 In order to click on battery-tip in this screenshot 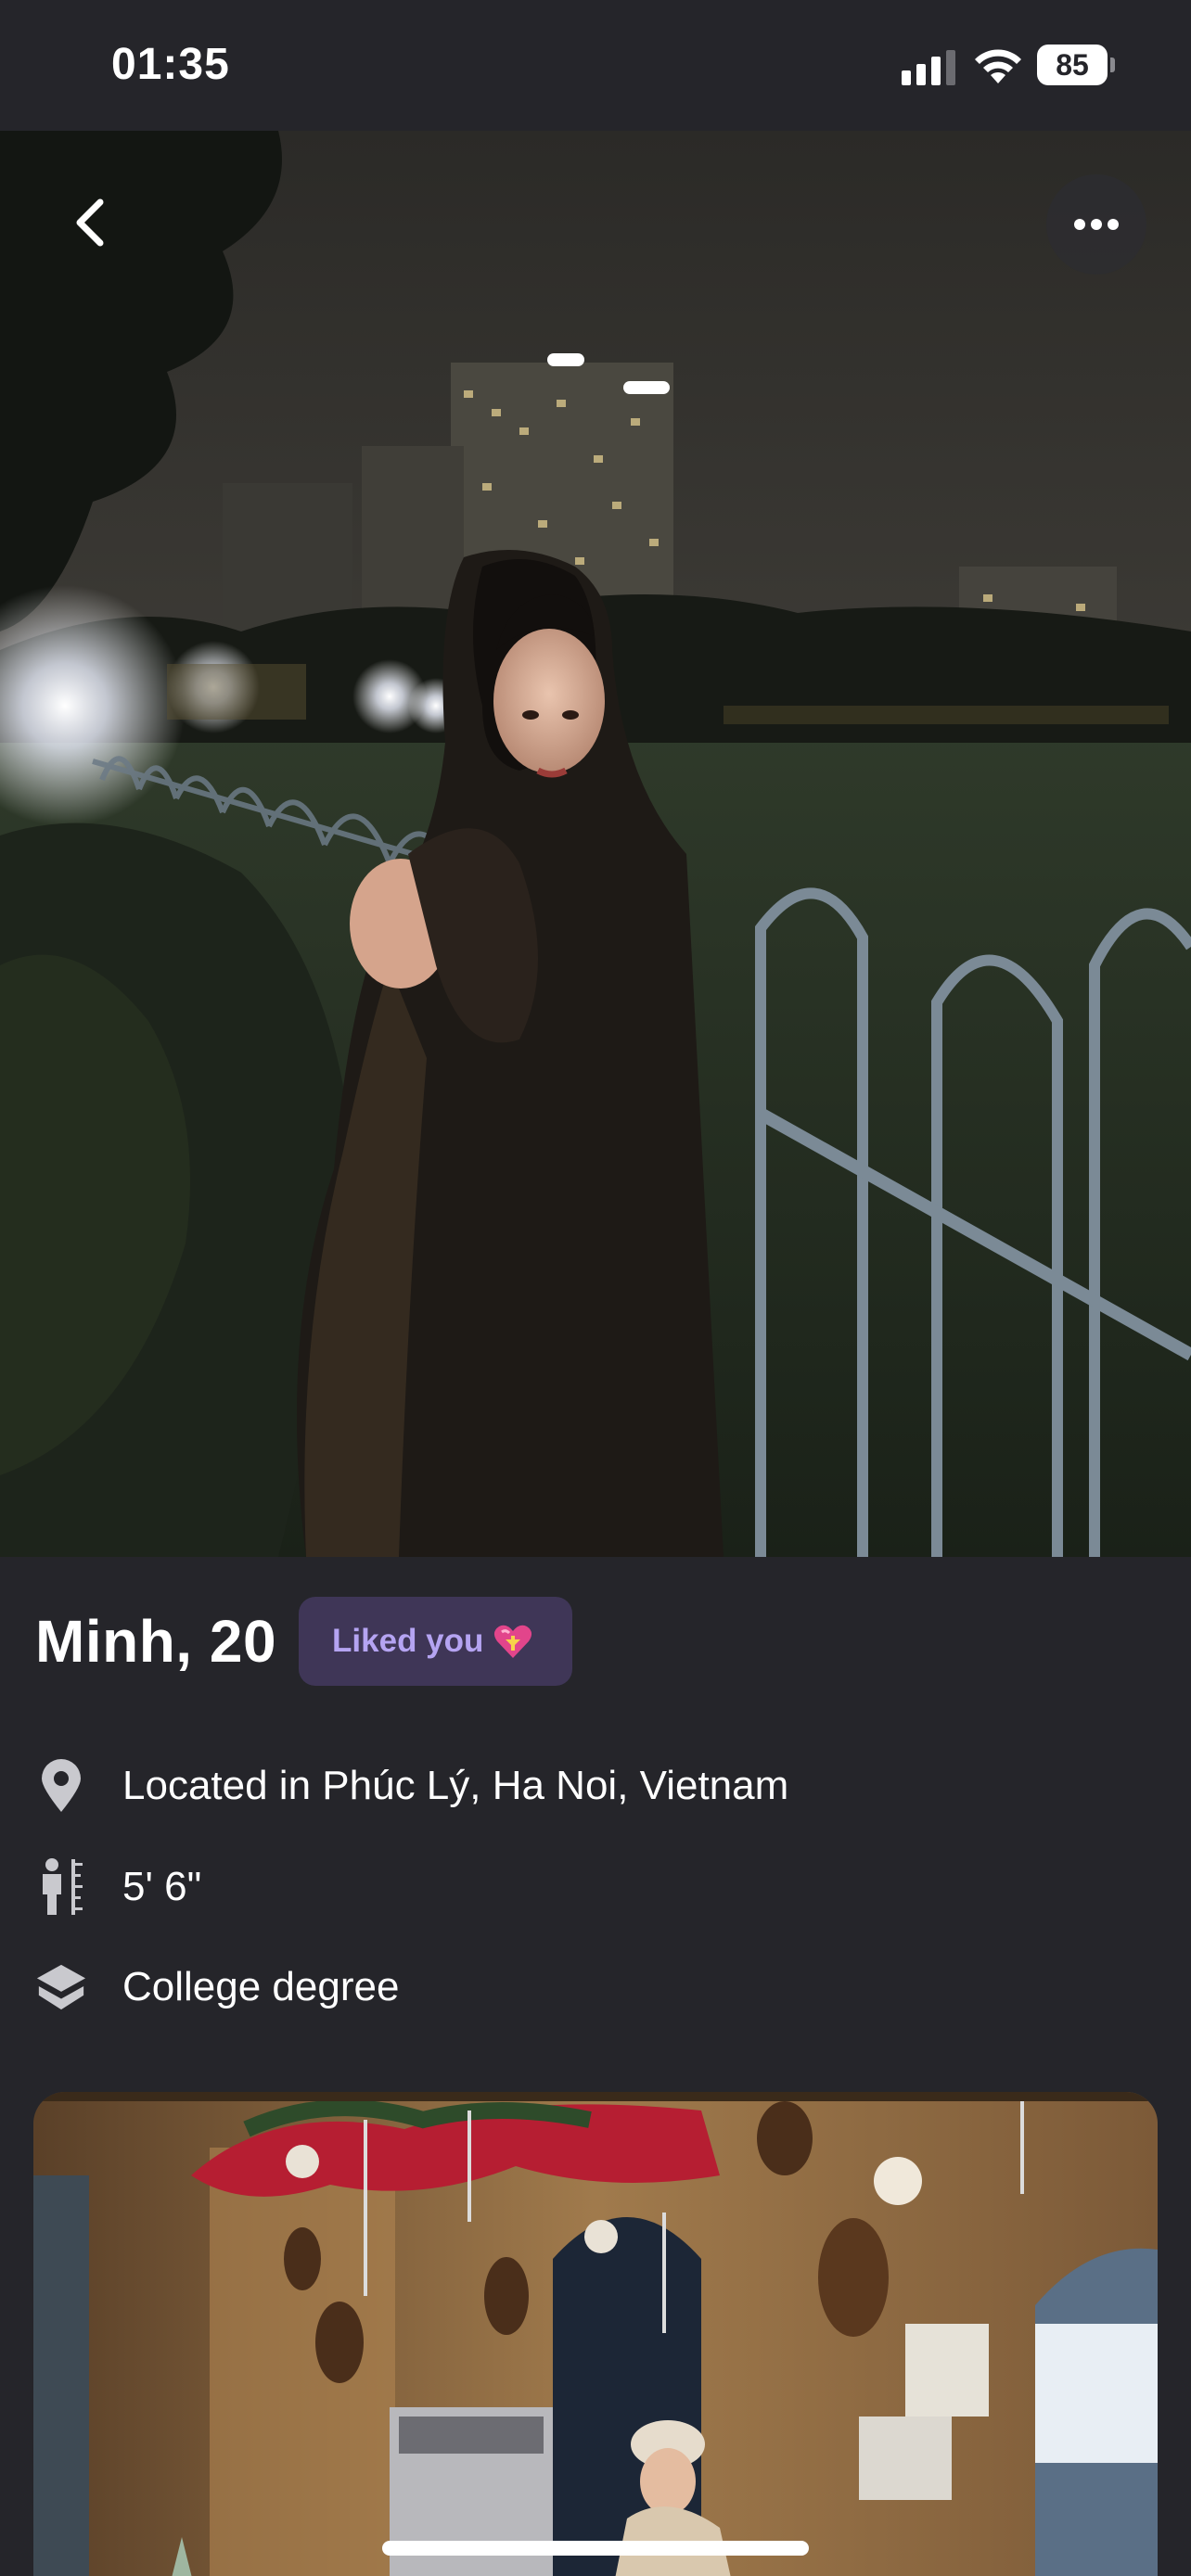, I will do `click(1112, 64)`.